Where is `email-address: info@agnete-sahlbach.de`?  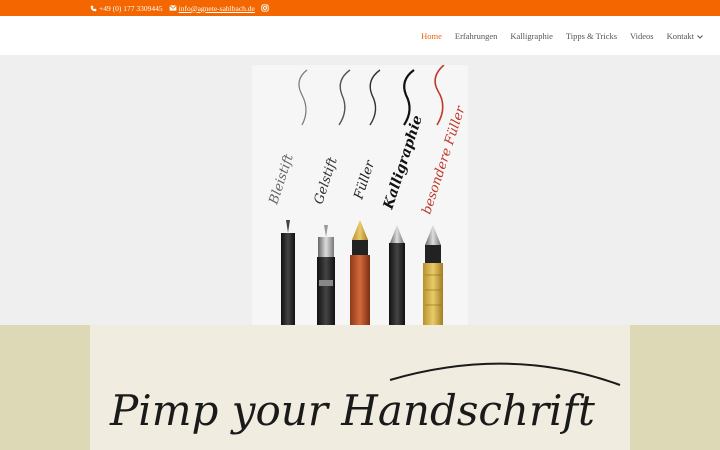
email-address: info@agnete-sahlbach.de is located at coordinates (216, 8).